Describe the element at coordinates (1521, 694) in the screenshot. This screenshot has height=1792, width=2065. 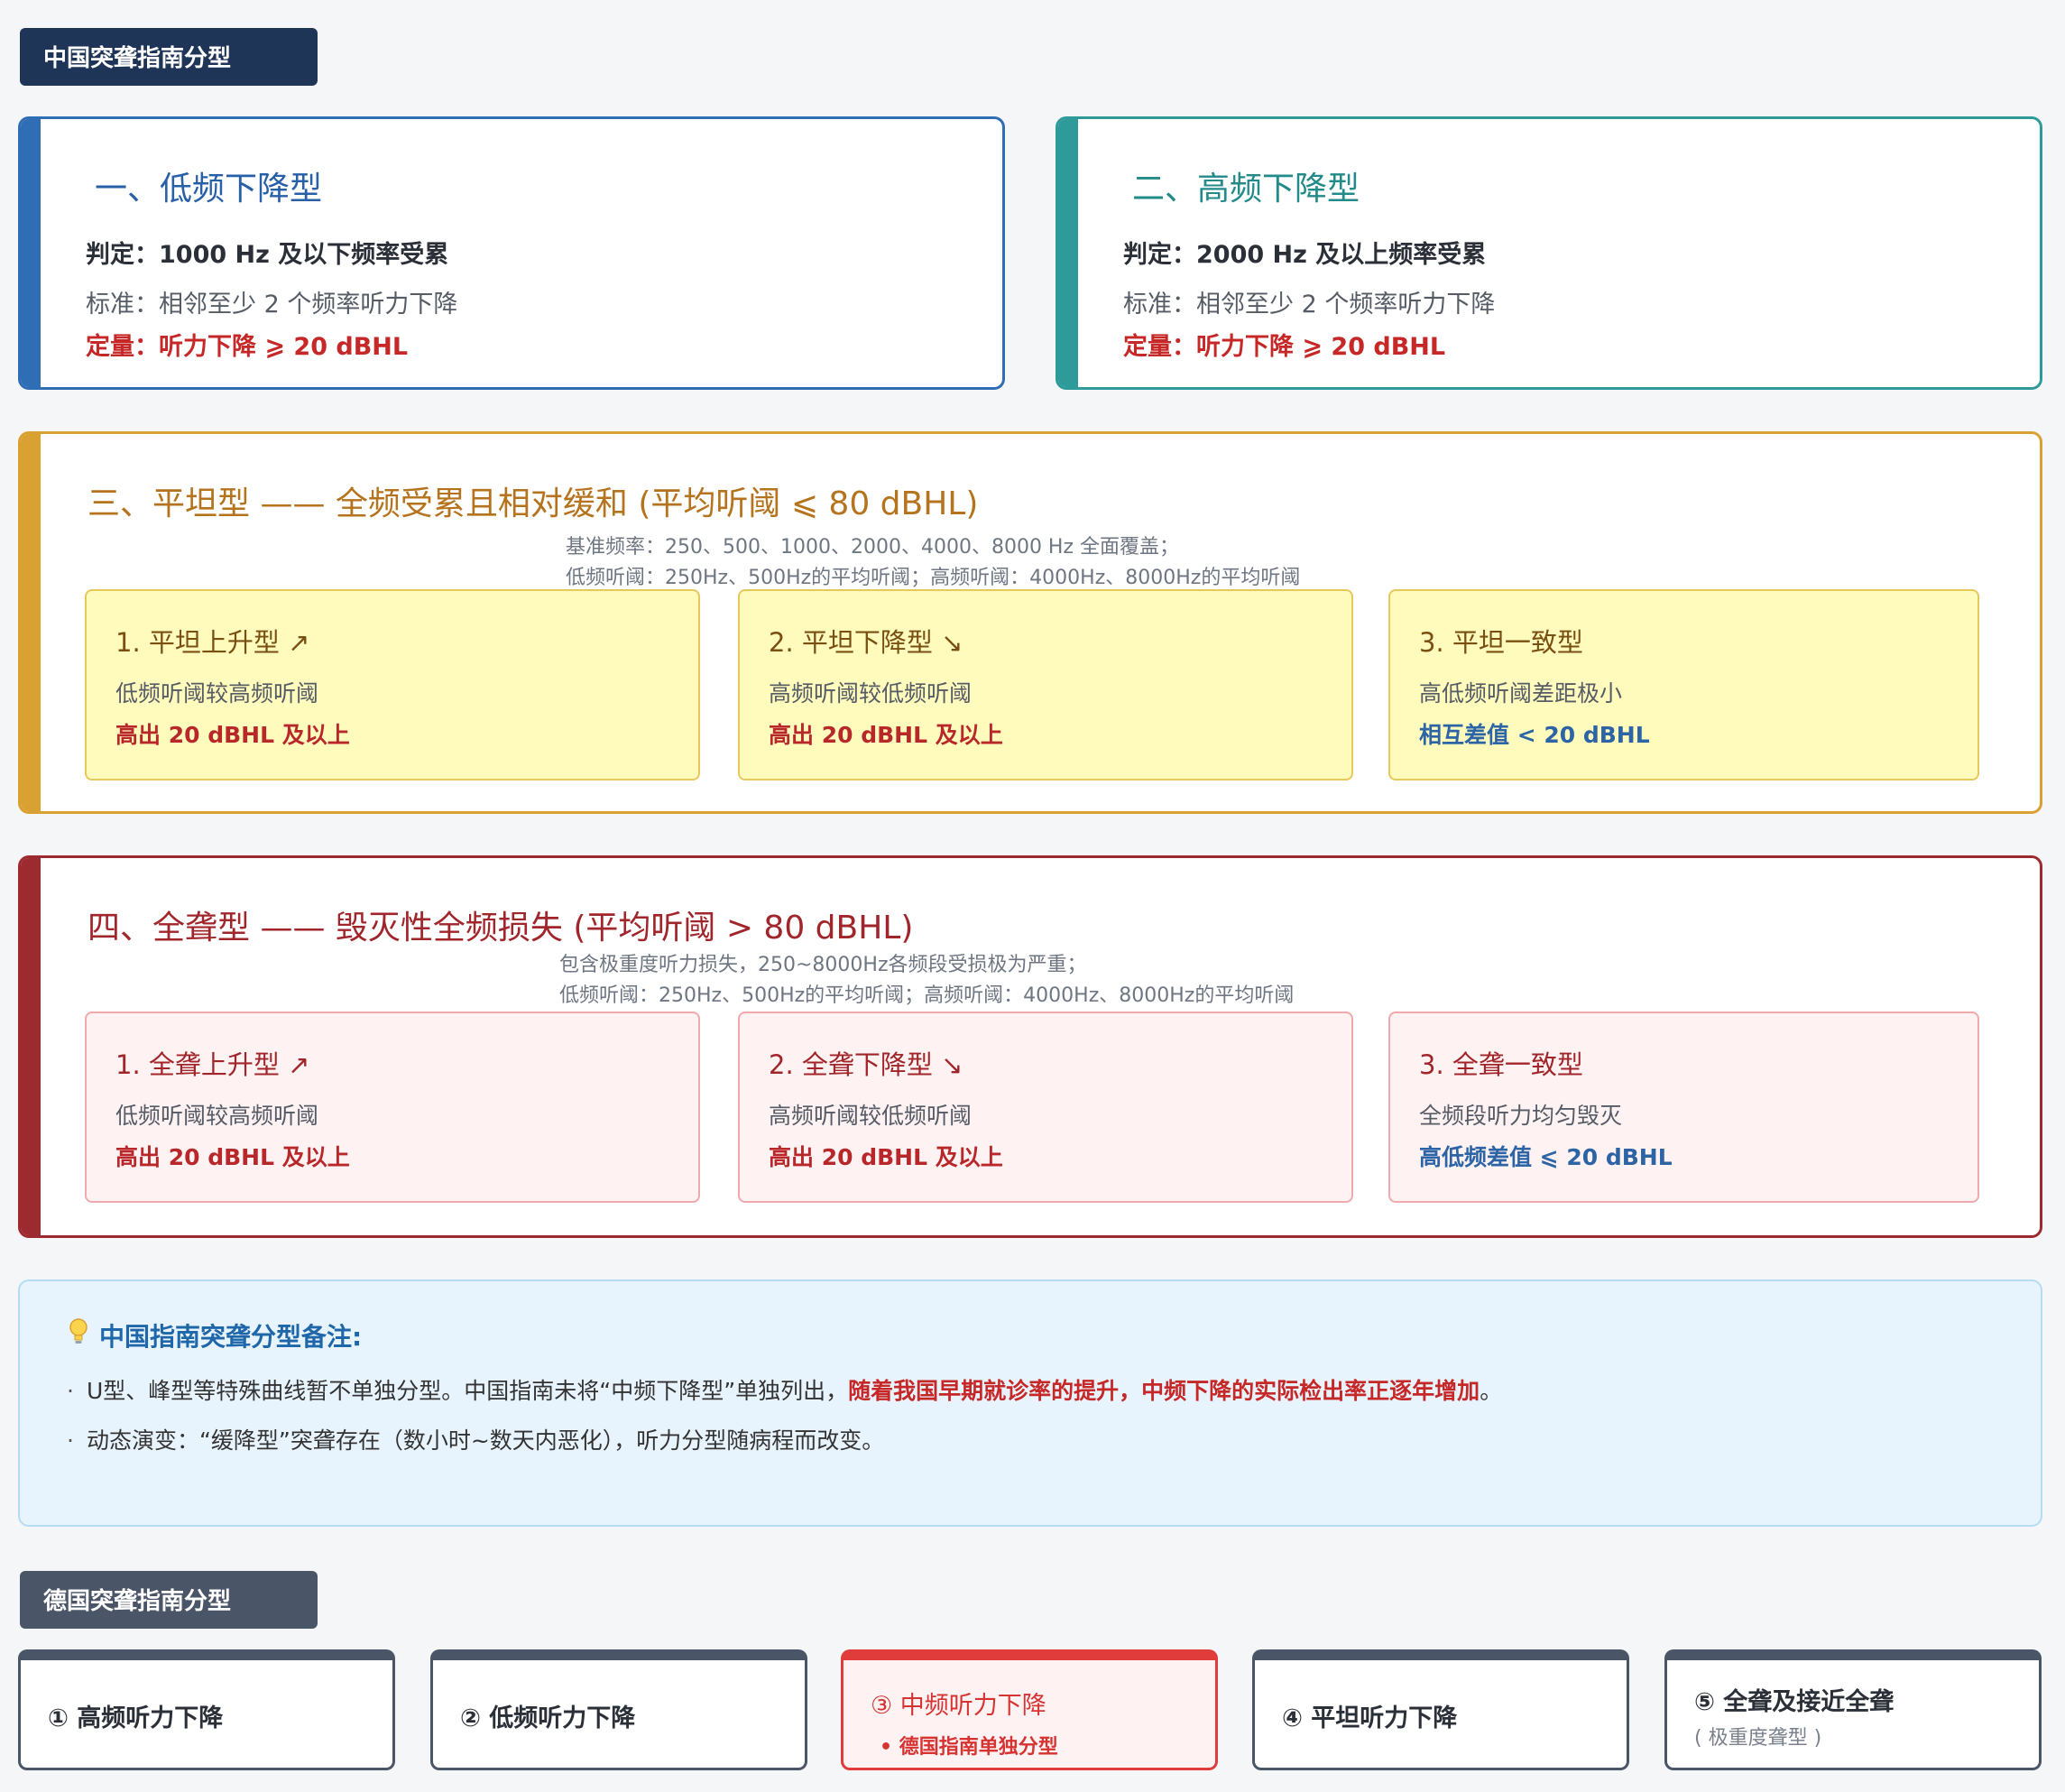
I see `subtype-desc: 高低频听阈差距极小` at that location.